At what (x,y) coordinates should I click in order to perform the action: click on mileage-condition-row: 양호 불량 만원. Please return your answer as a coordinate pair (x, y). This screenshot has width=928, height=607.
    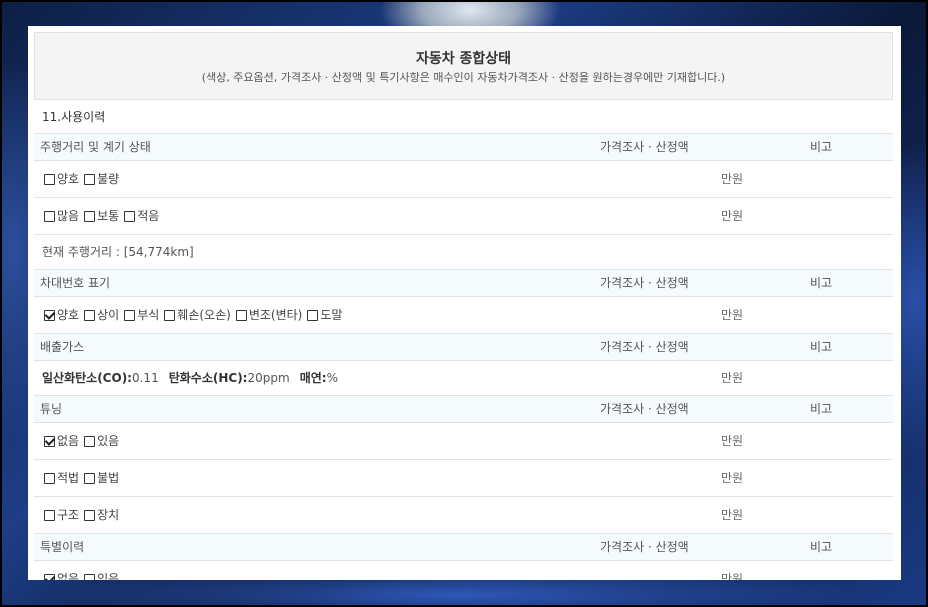
    Looking at the image, I should click on (463, 179).